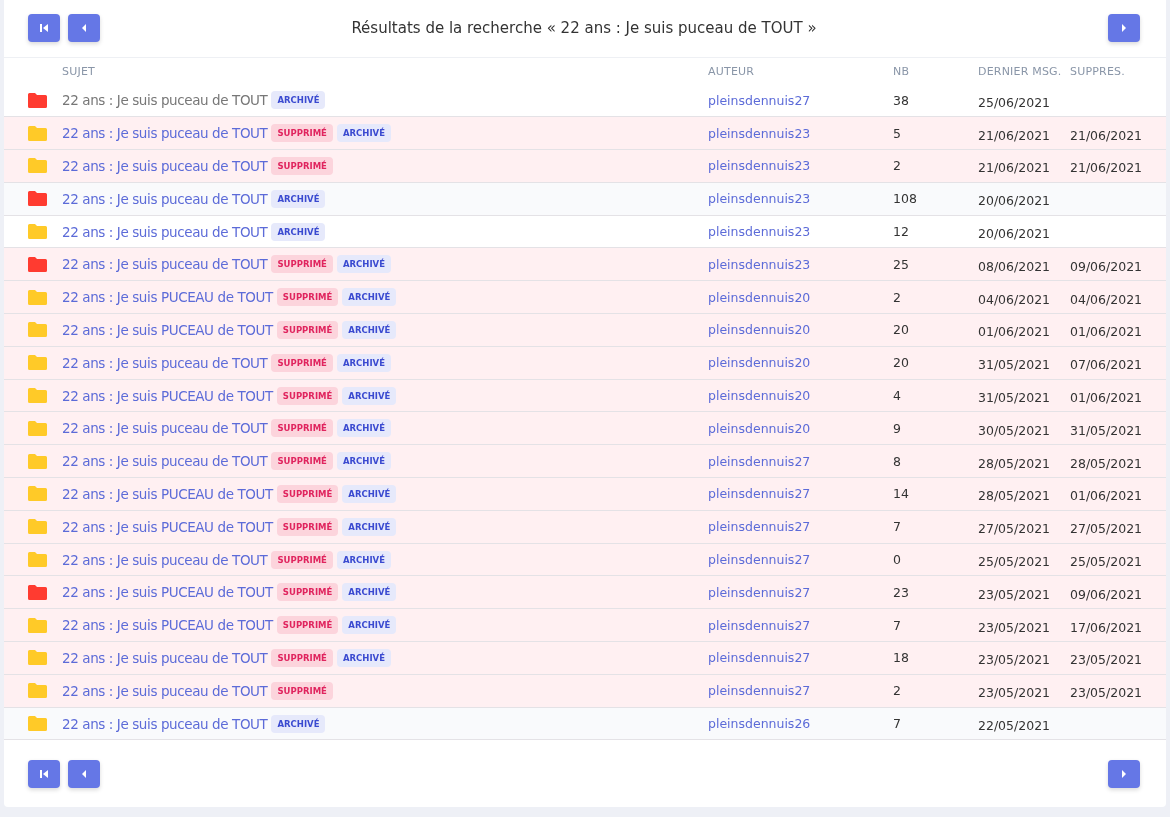 The height and width of the screenshot is (817, 1170). I want to click on last-message-date: 08/06/2021, so click(1015, 266).